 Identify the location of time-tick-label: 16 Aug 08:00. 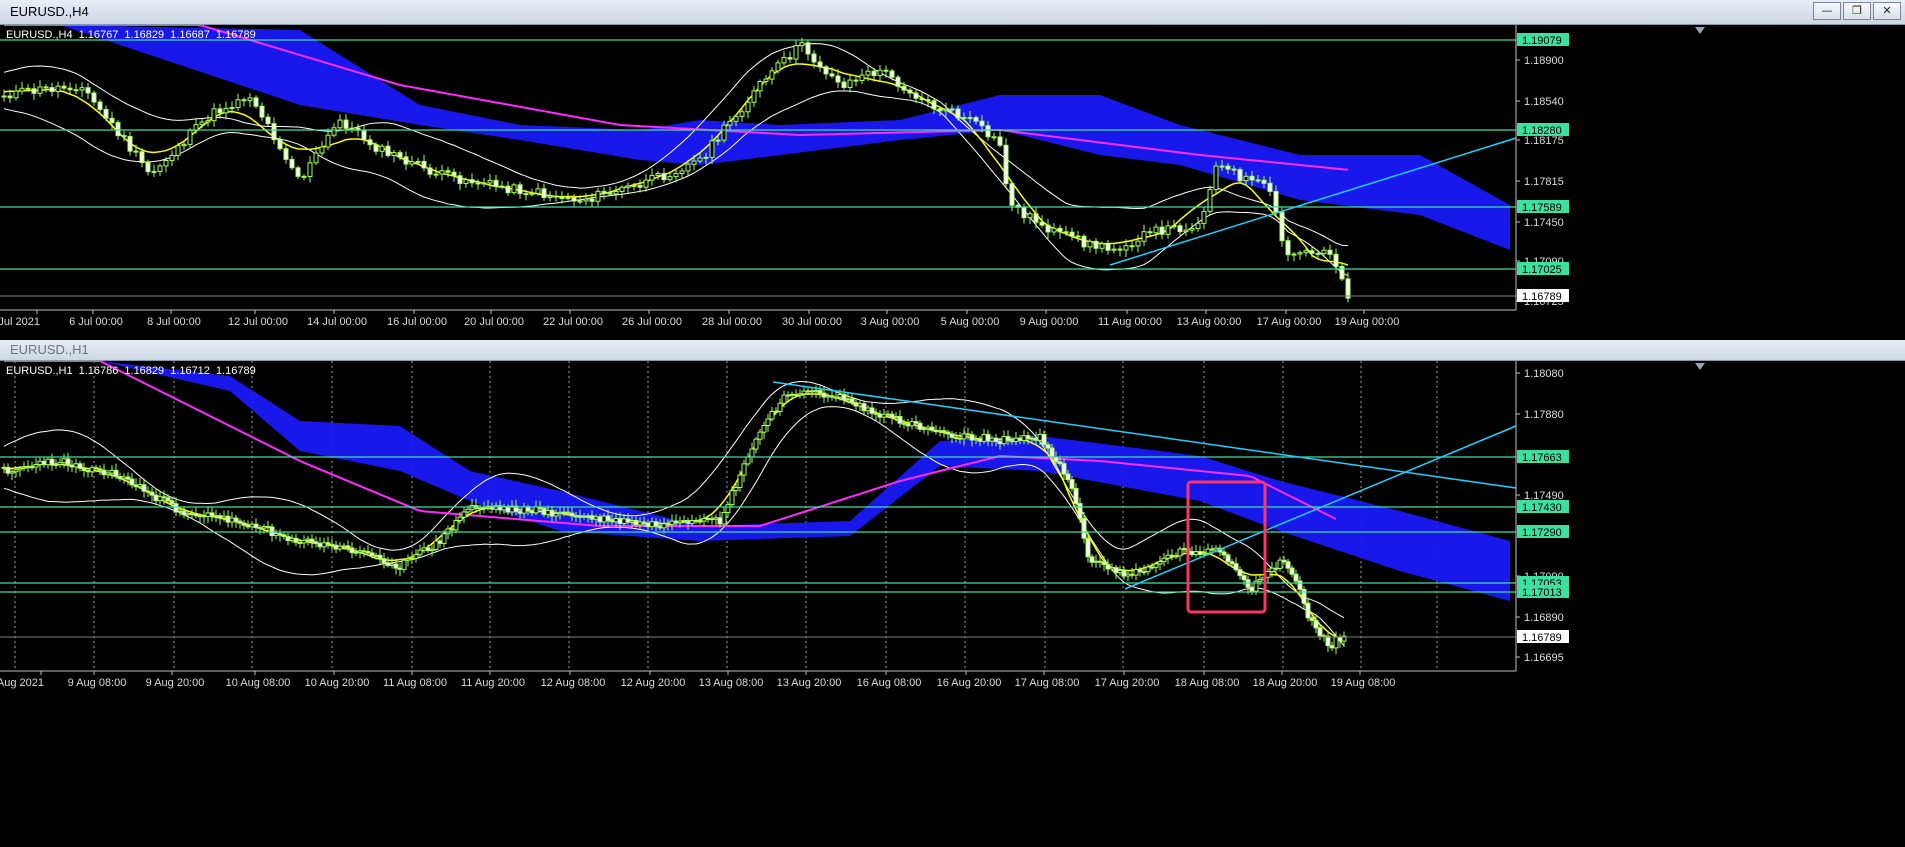
(889, 683).